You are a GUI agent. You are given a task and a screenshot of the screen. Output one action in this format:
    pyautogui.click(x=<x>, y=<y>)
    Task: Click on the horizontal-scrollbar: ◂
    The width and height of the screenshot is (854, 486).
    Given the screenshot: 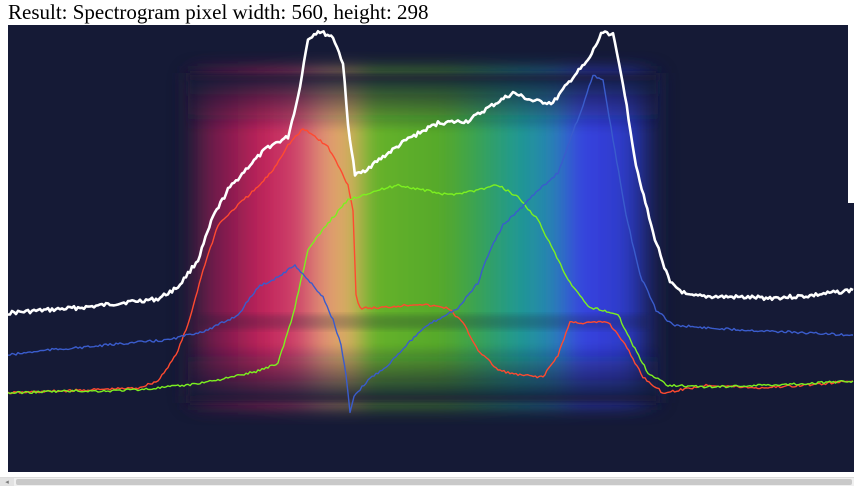 What is the action you would take?
    pyautogui.click(x=427, y=481)
    